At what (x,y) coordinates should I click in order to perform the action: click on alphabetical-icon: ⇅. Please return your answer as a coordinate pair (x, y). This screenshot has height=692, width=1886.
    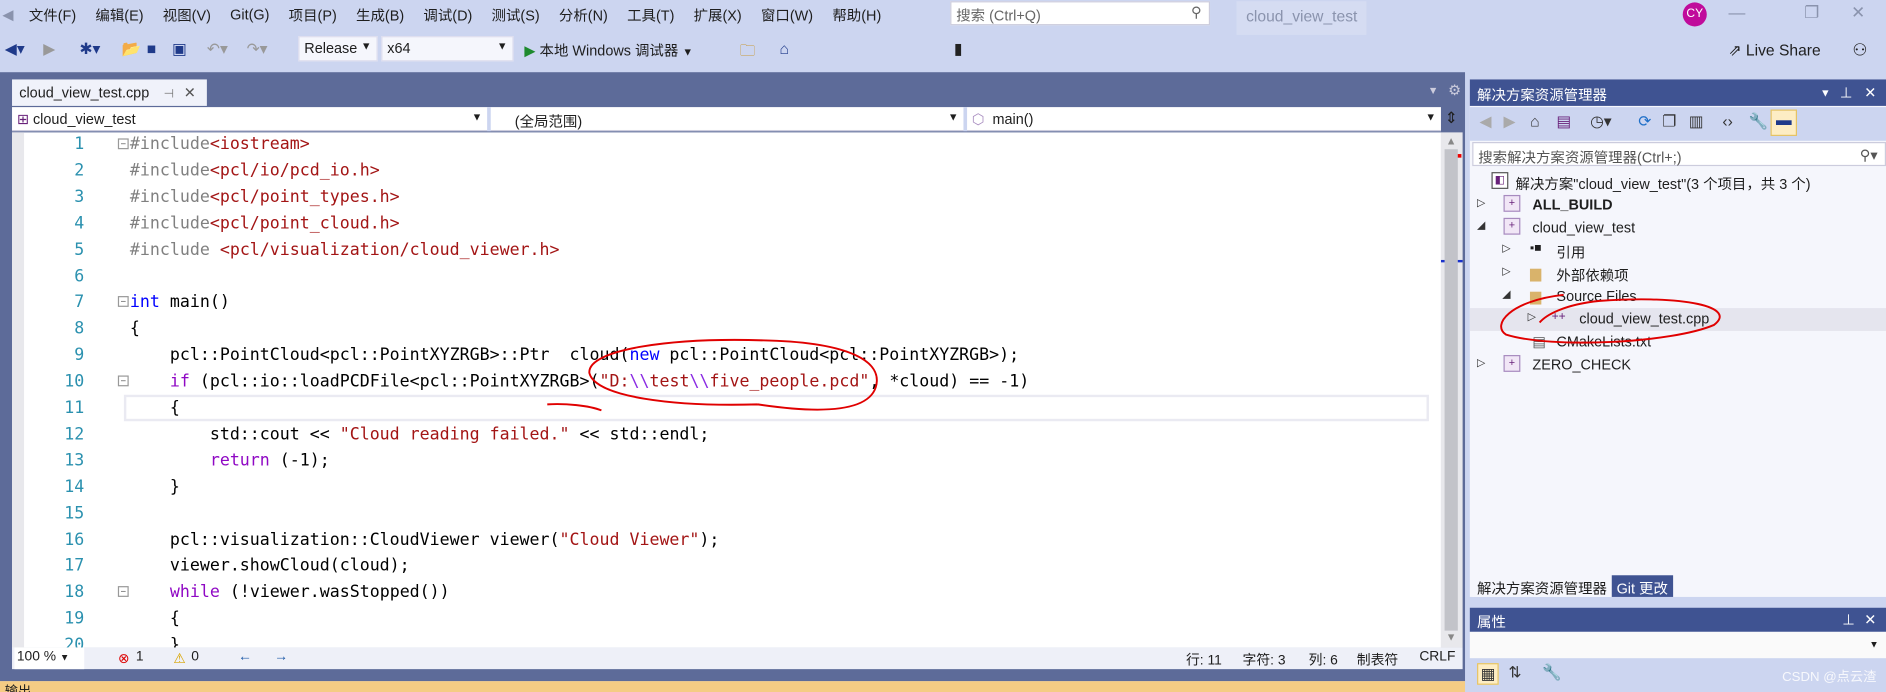
    Looking at the image, I should click on (1514, 672).